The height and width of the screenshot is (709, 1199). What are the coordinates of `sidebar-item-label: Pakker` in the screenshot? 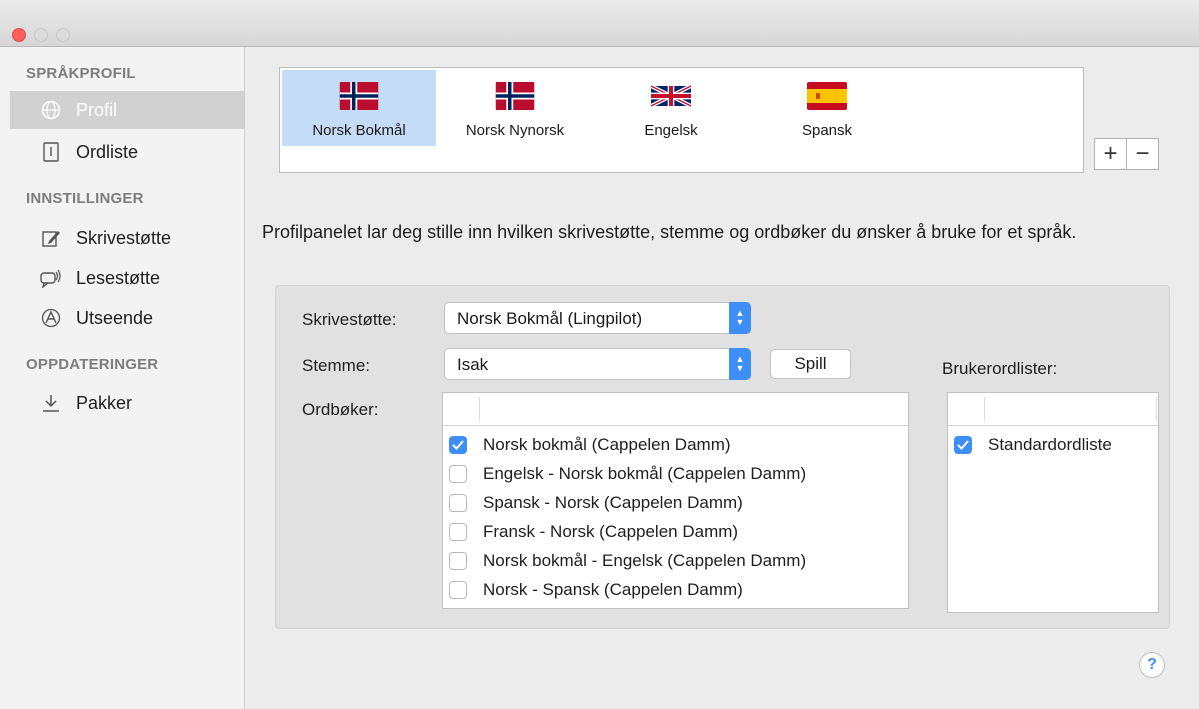 It's located at (104, 402).